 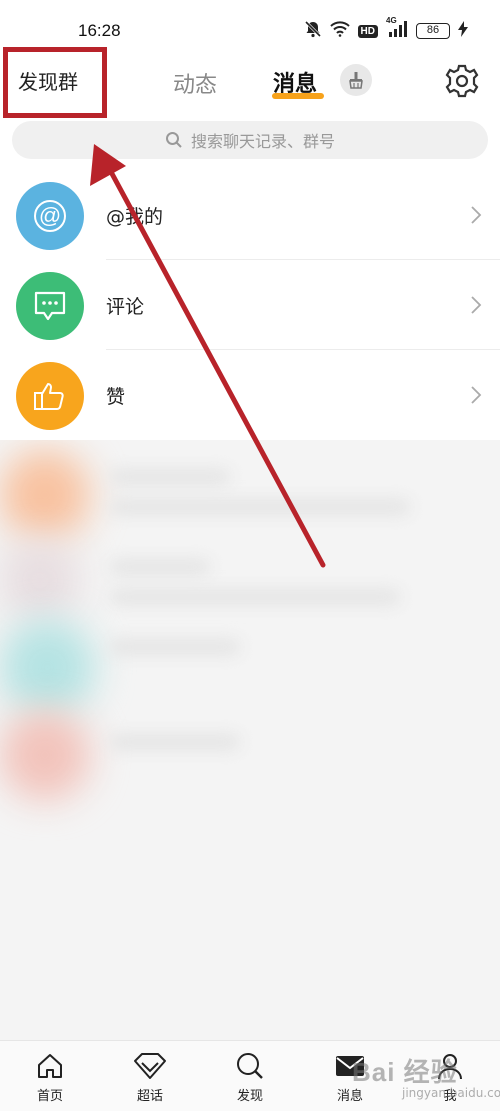 I want to click on comments-avatar, so click(x=50, y=306).